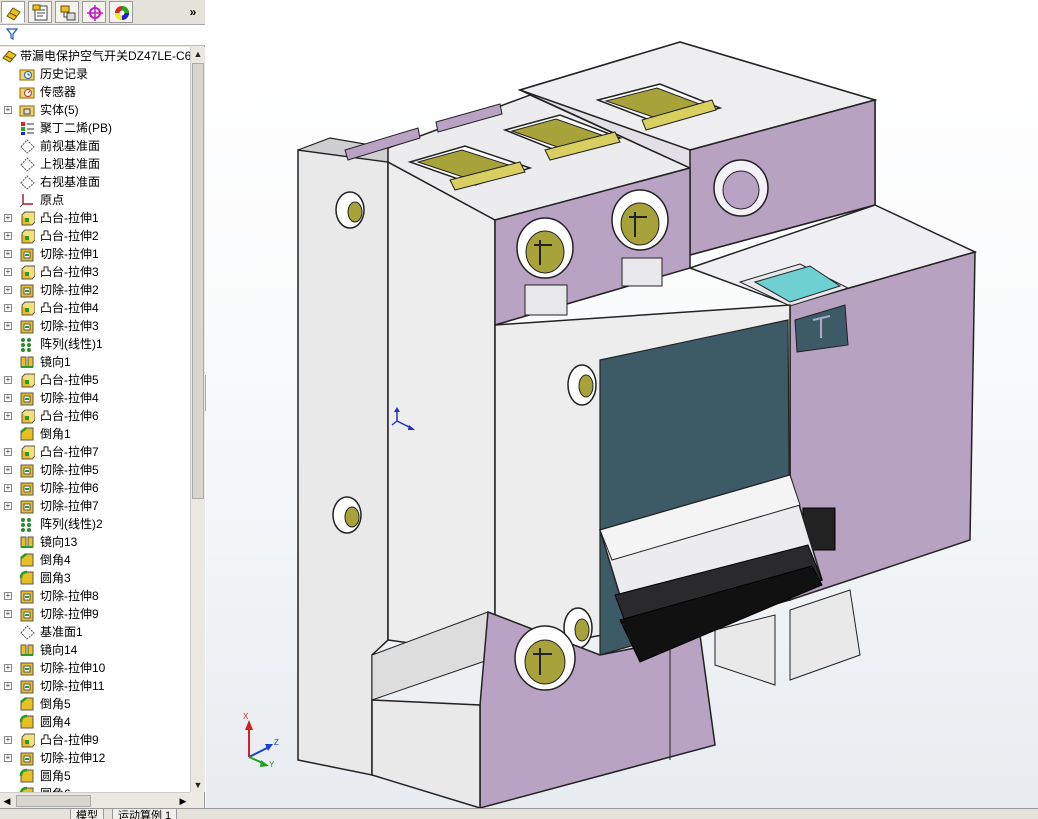 The image size is (1038, 819). Describe the element at coordinates (95, 452) in the screenshot. I see `tree-item: + 凸台-拉伸7` at that location.